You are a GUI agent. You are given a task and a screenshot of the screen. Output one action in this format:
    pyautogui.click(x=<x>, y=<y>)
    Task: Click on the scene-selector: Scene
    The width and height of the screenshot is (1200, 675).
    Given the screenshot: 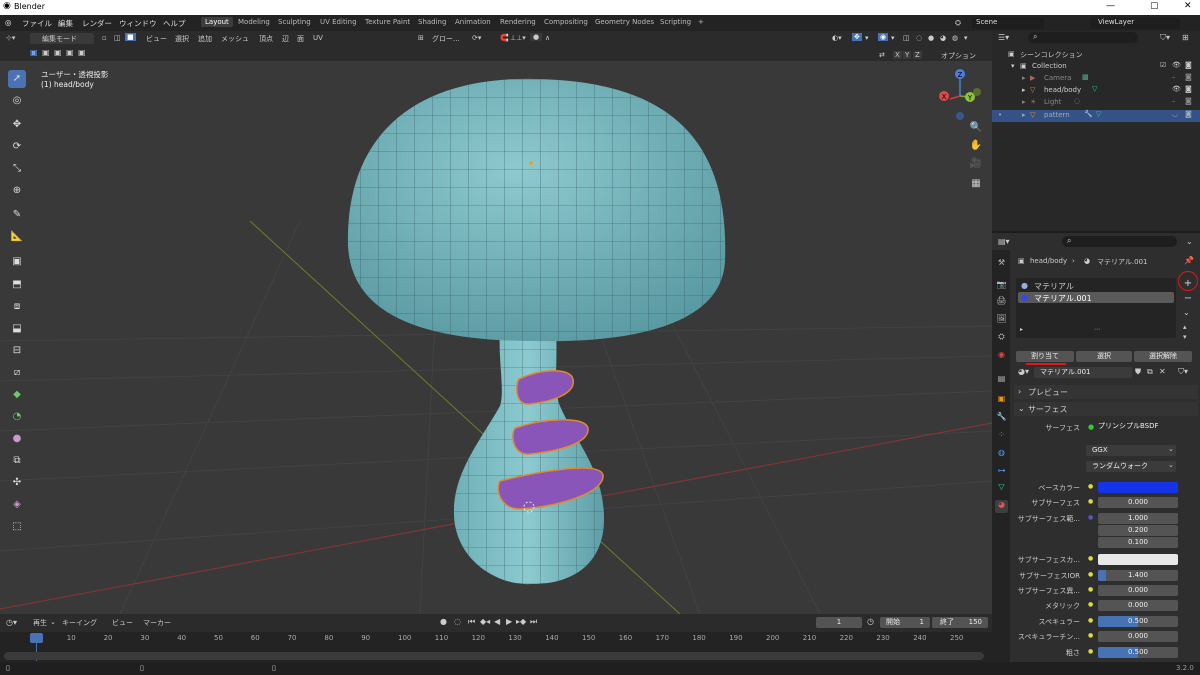 What is the action you would take?
    pyautogui.click(x=1008, y=23)
    